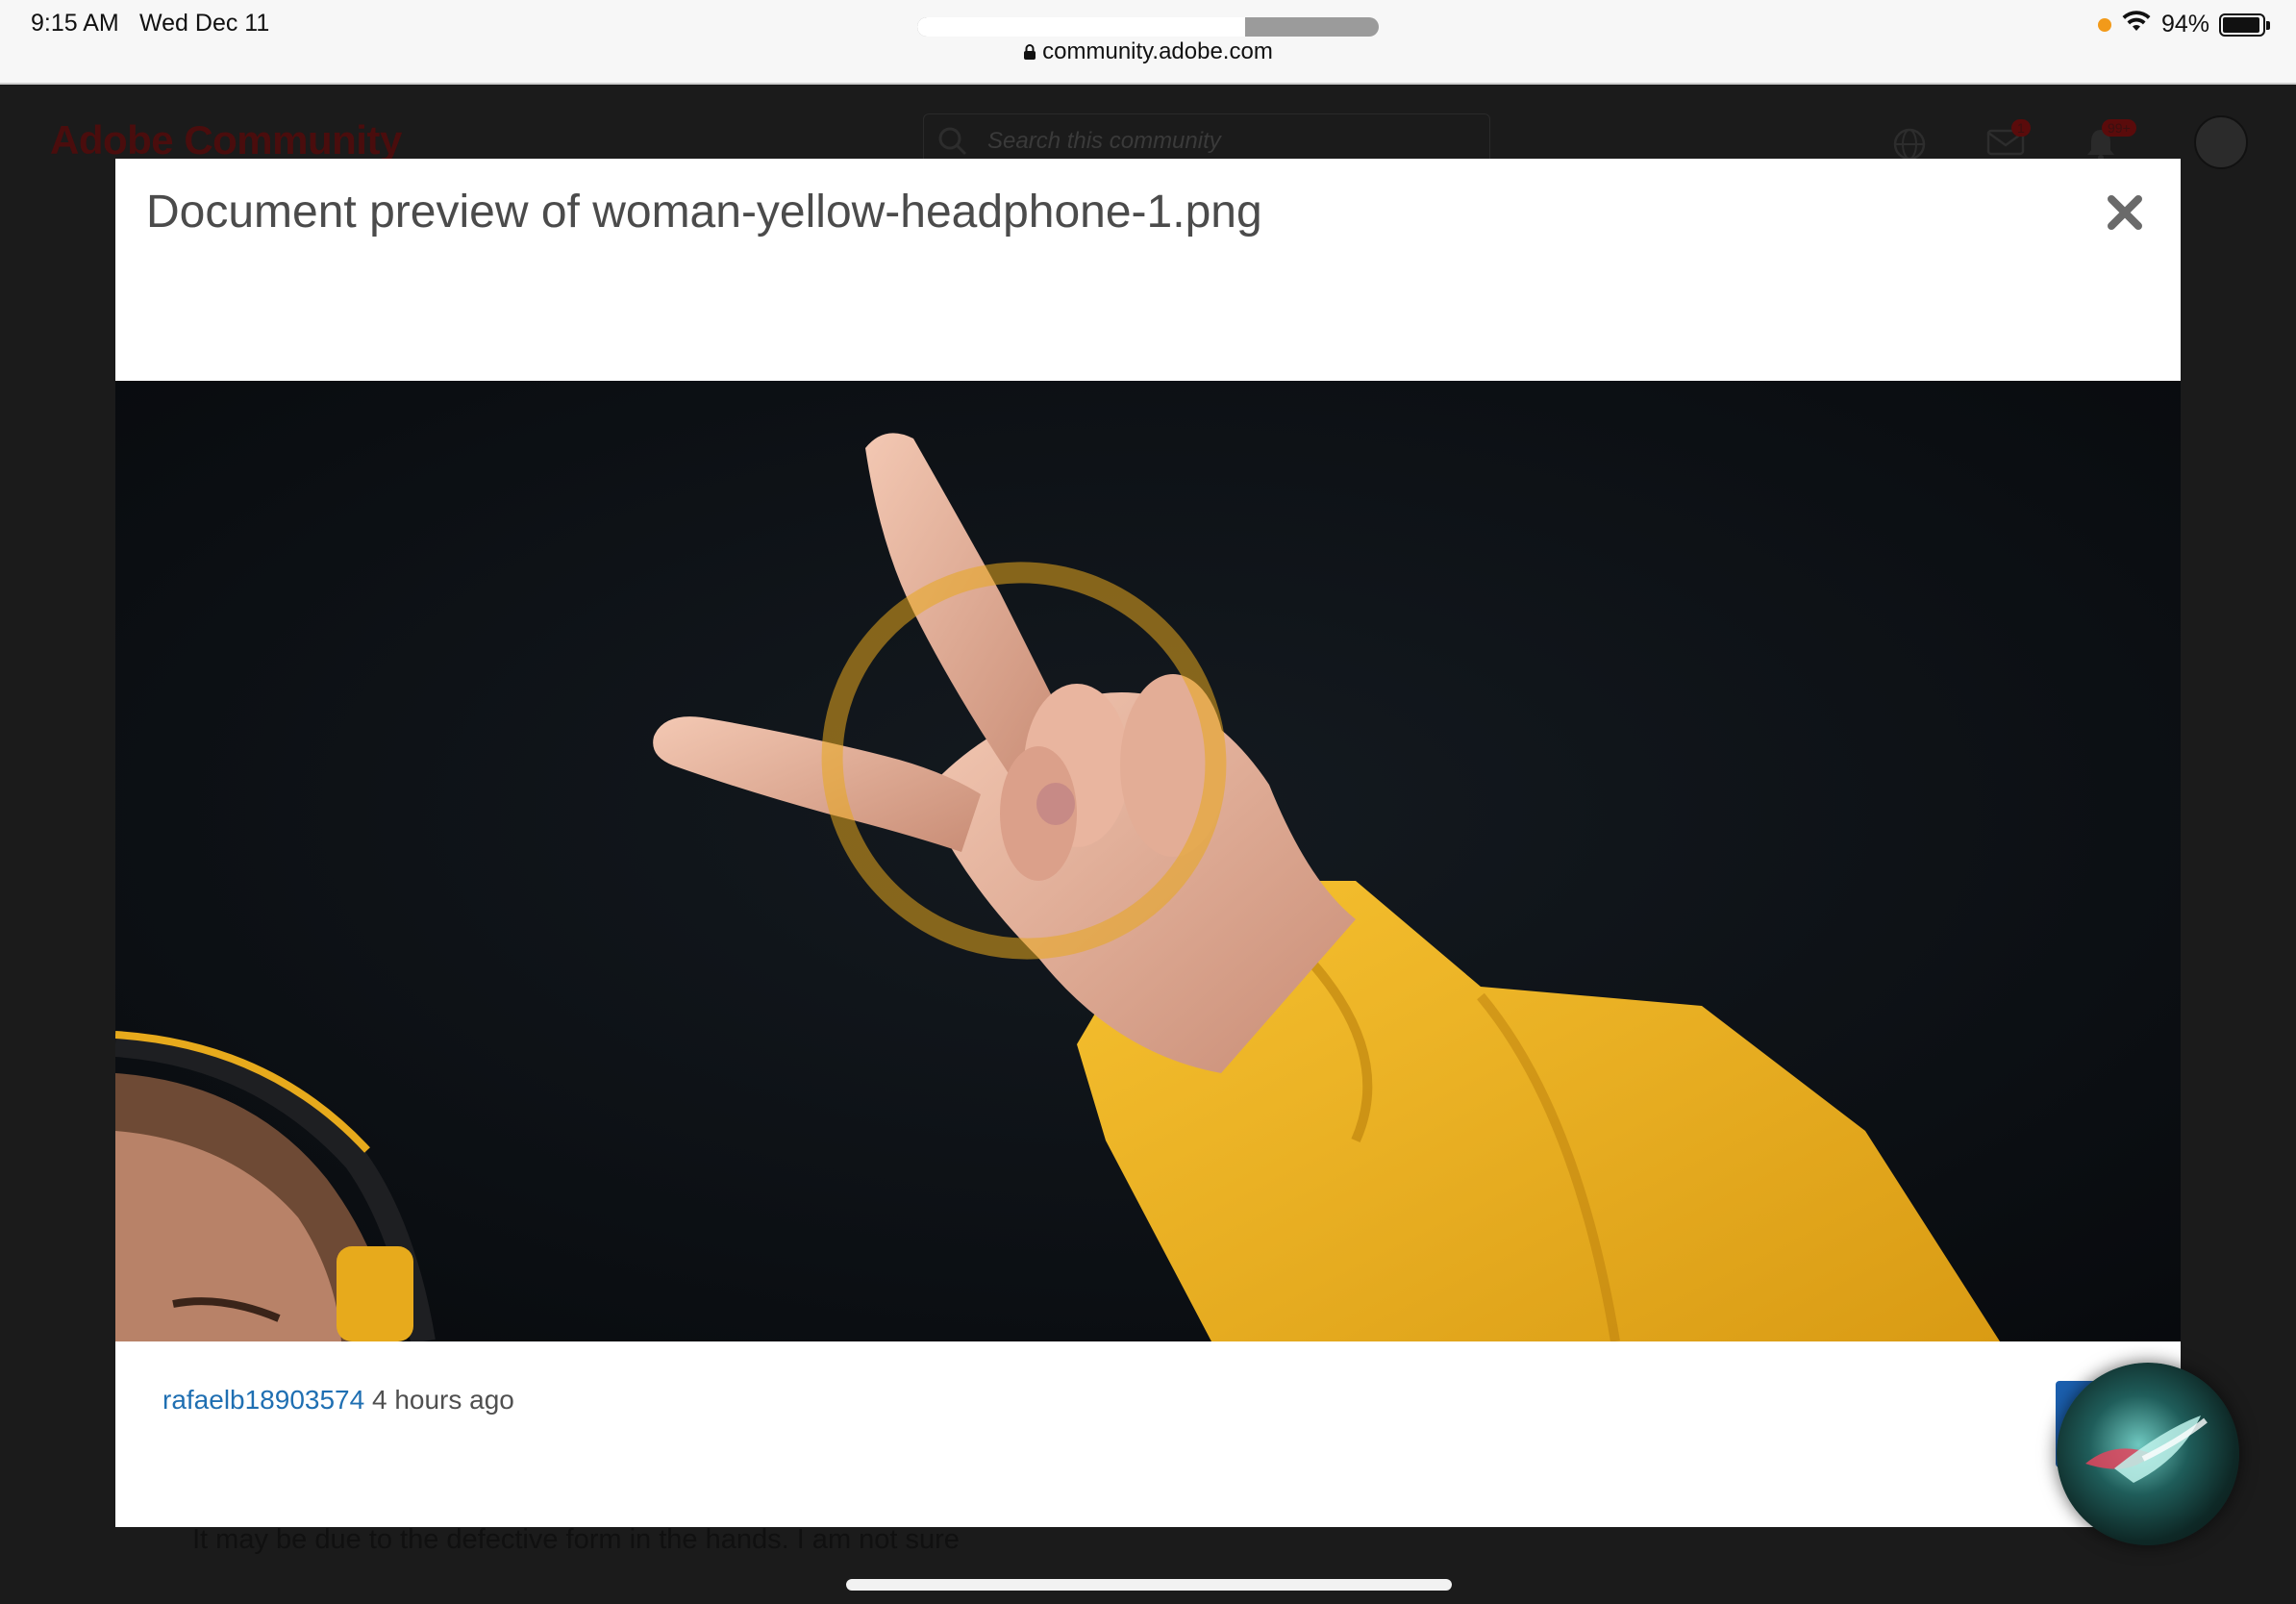 This screenshot has height=1604, width=2296. Describe the element at coordinates (1149, 1585) in the screenshot. I see `home-indicator` at that location.